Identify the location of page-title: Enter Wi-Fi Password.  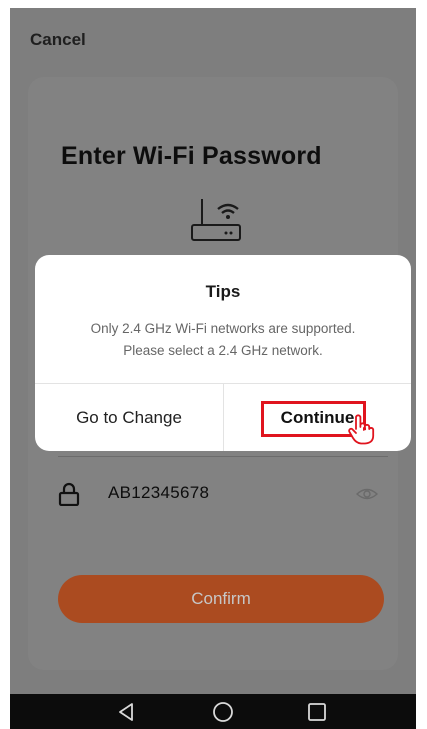
(191, 156).